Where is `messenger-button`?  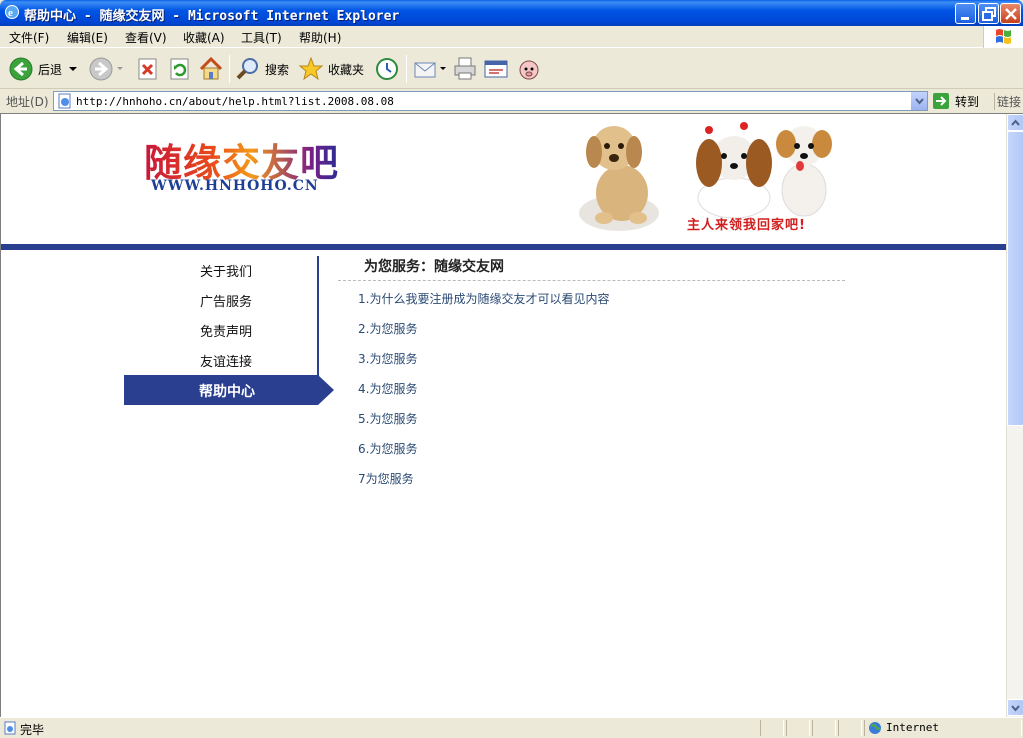
messenger-button is located at coordinates (529, 69).